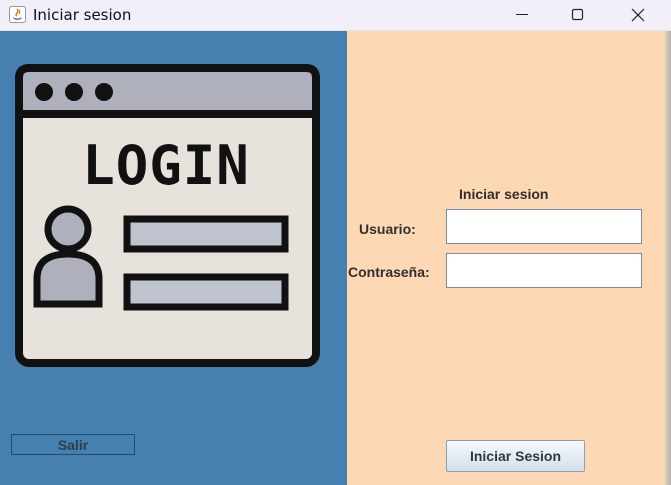 The width and height of the screenshot is (671, 485). What do you see at coordinates (335, 15) in the screenshot?
I see `title-bar: Iniciar sesion` at bounding box center [335, 15].